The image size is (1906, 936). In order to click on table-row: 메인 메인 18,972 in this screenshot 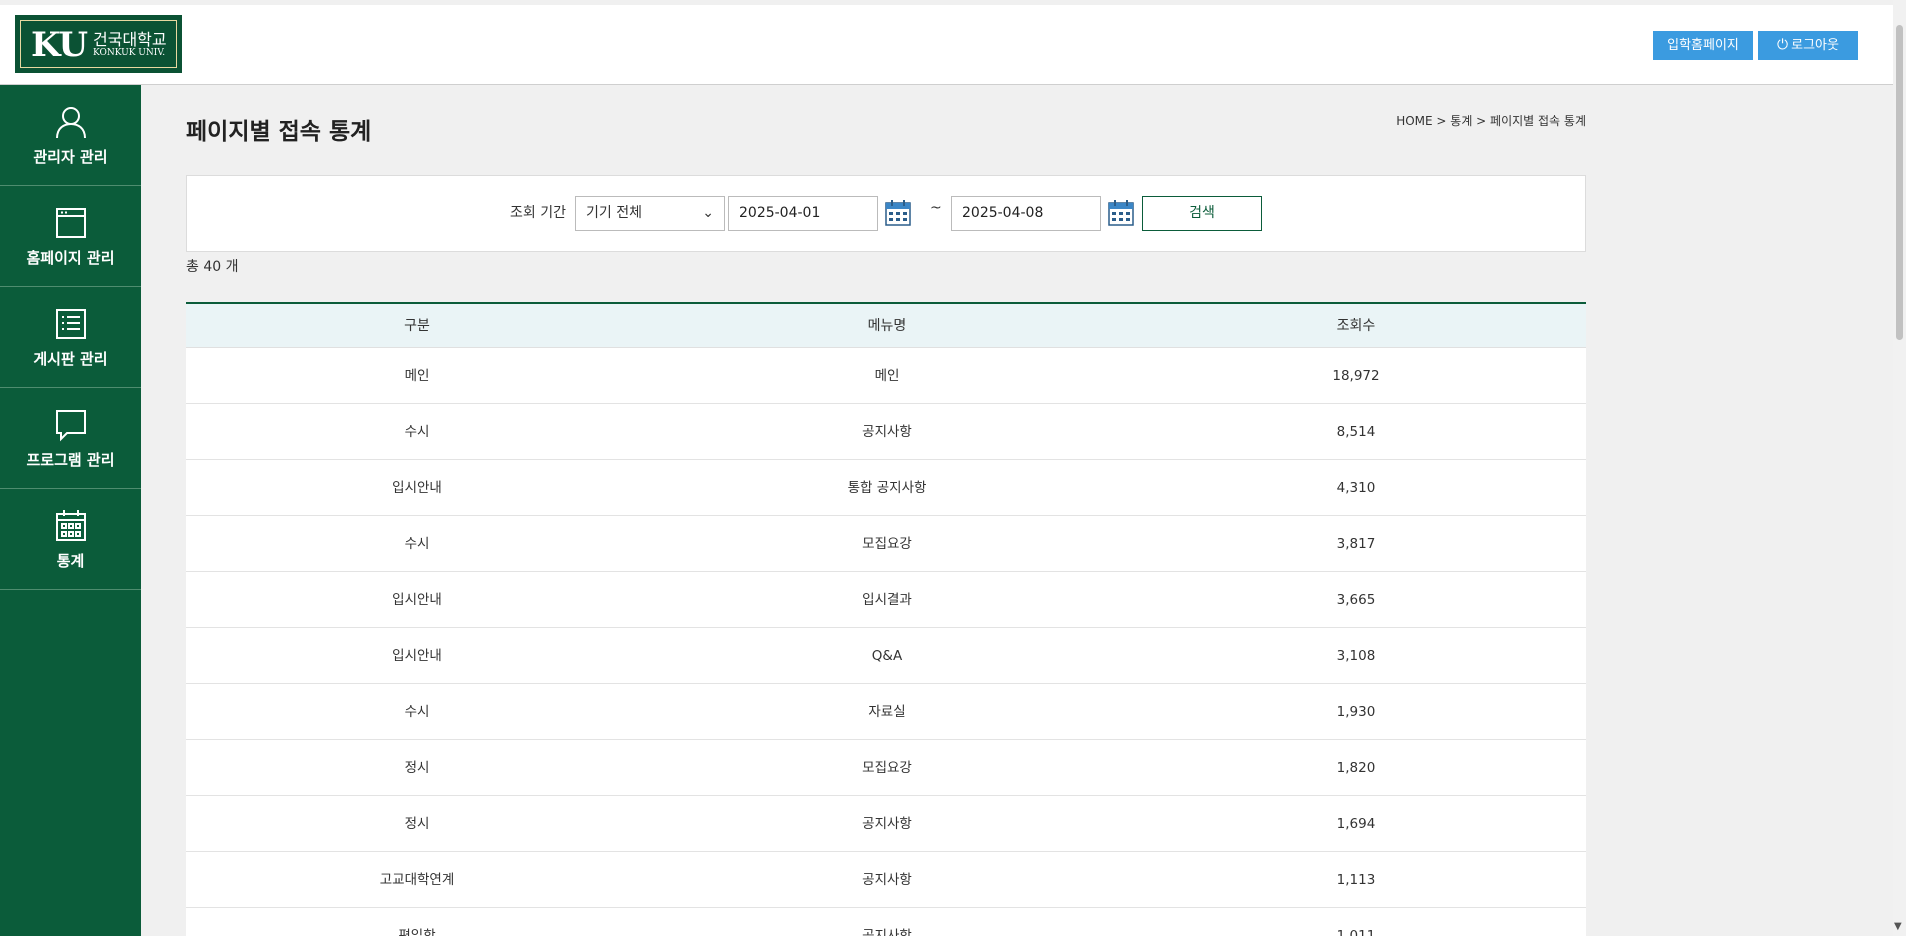, I will do `click(886, 376)`.